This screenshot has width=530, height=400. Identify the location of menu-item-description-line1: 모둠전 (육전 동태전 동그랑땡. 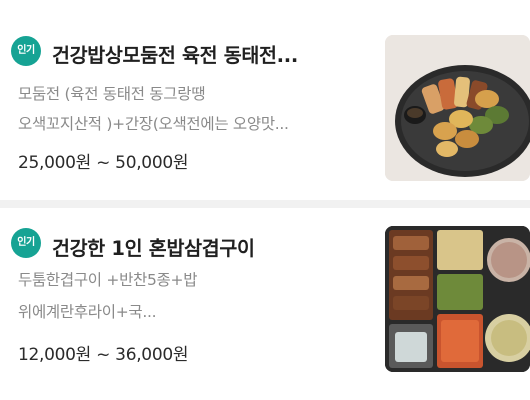
(112, 94).